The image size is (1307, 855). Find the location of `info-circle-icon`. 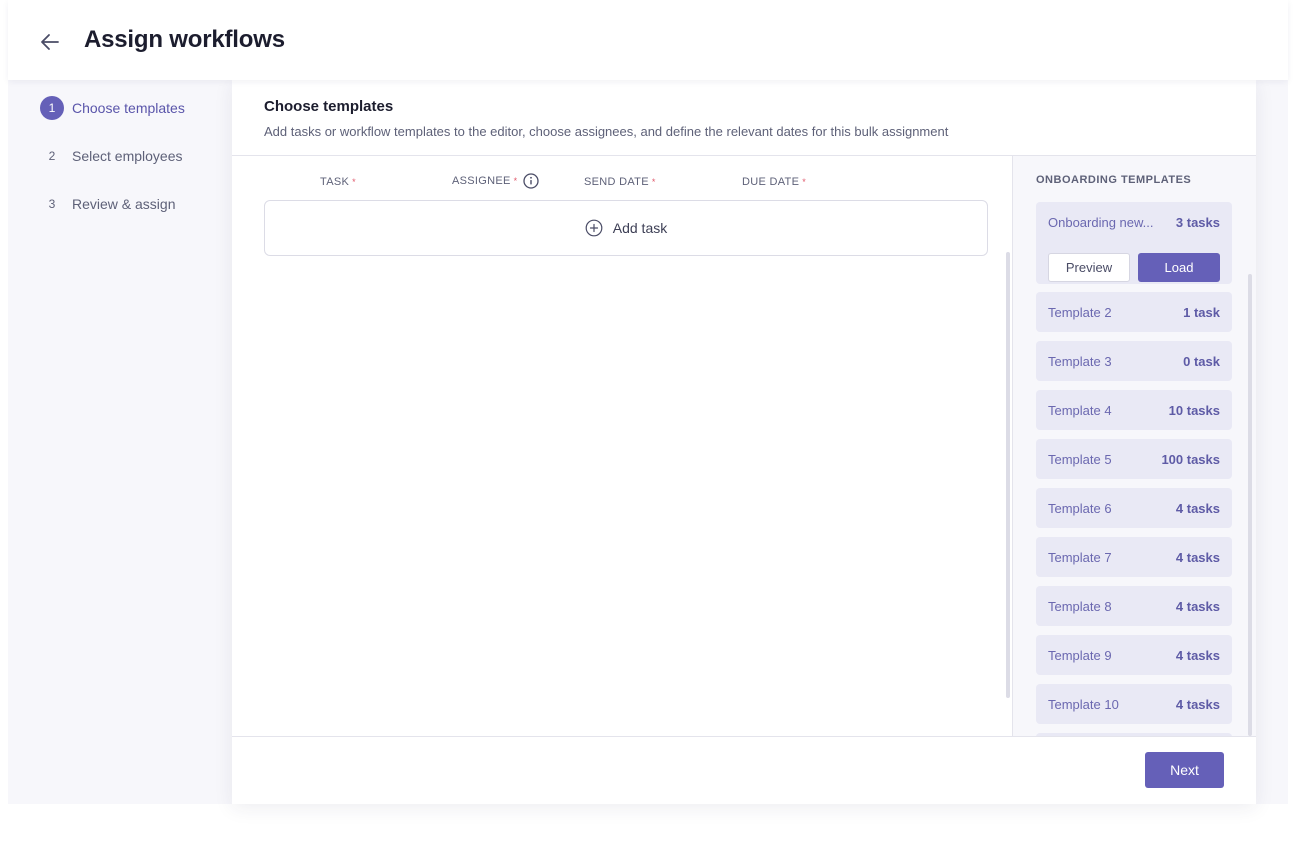

info-circle-icon is located at coordinates (531, 181).